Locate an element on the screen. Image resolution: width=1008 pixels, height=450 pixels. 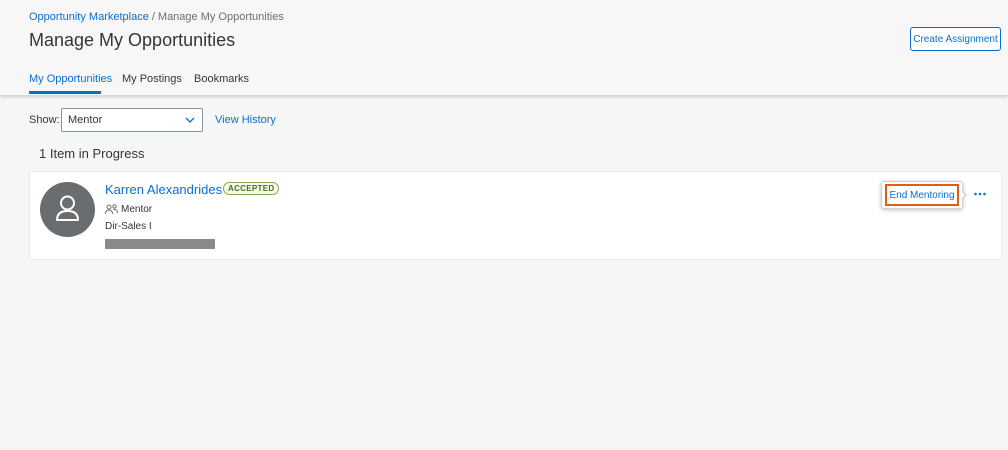
active-tab-indicator is located at coordinates (65, 92).